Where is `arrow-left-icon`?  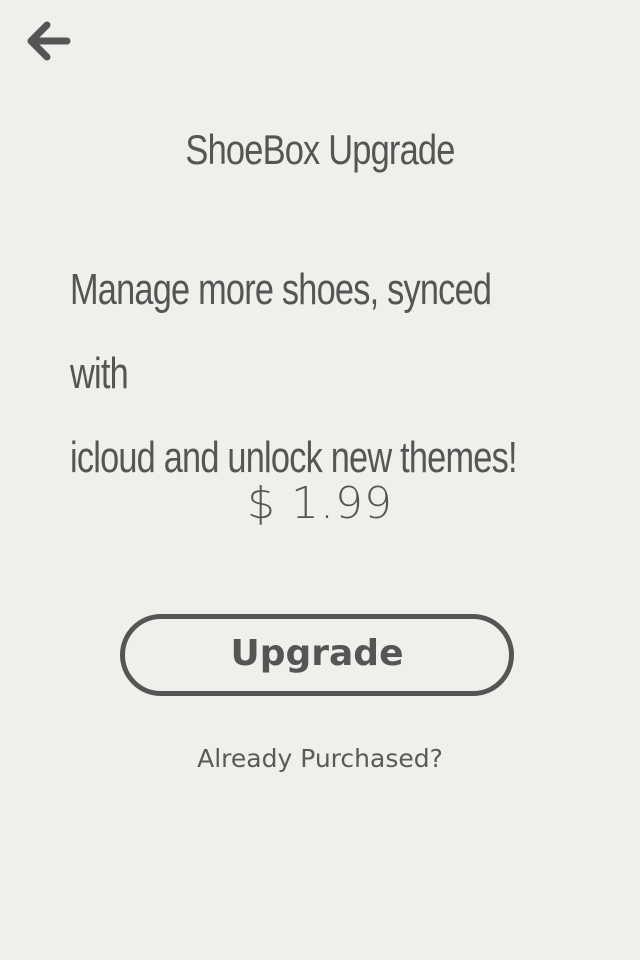 arrow-left-icon is located at coordinates (49, 41).